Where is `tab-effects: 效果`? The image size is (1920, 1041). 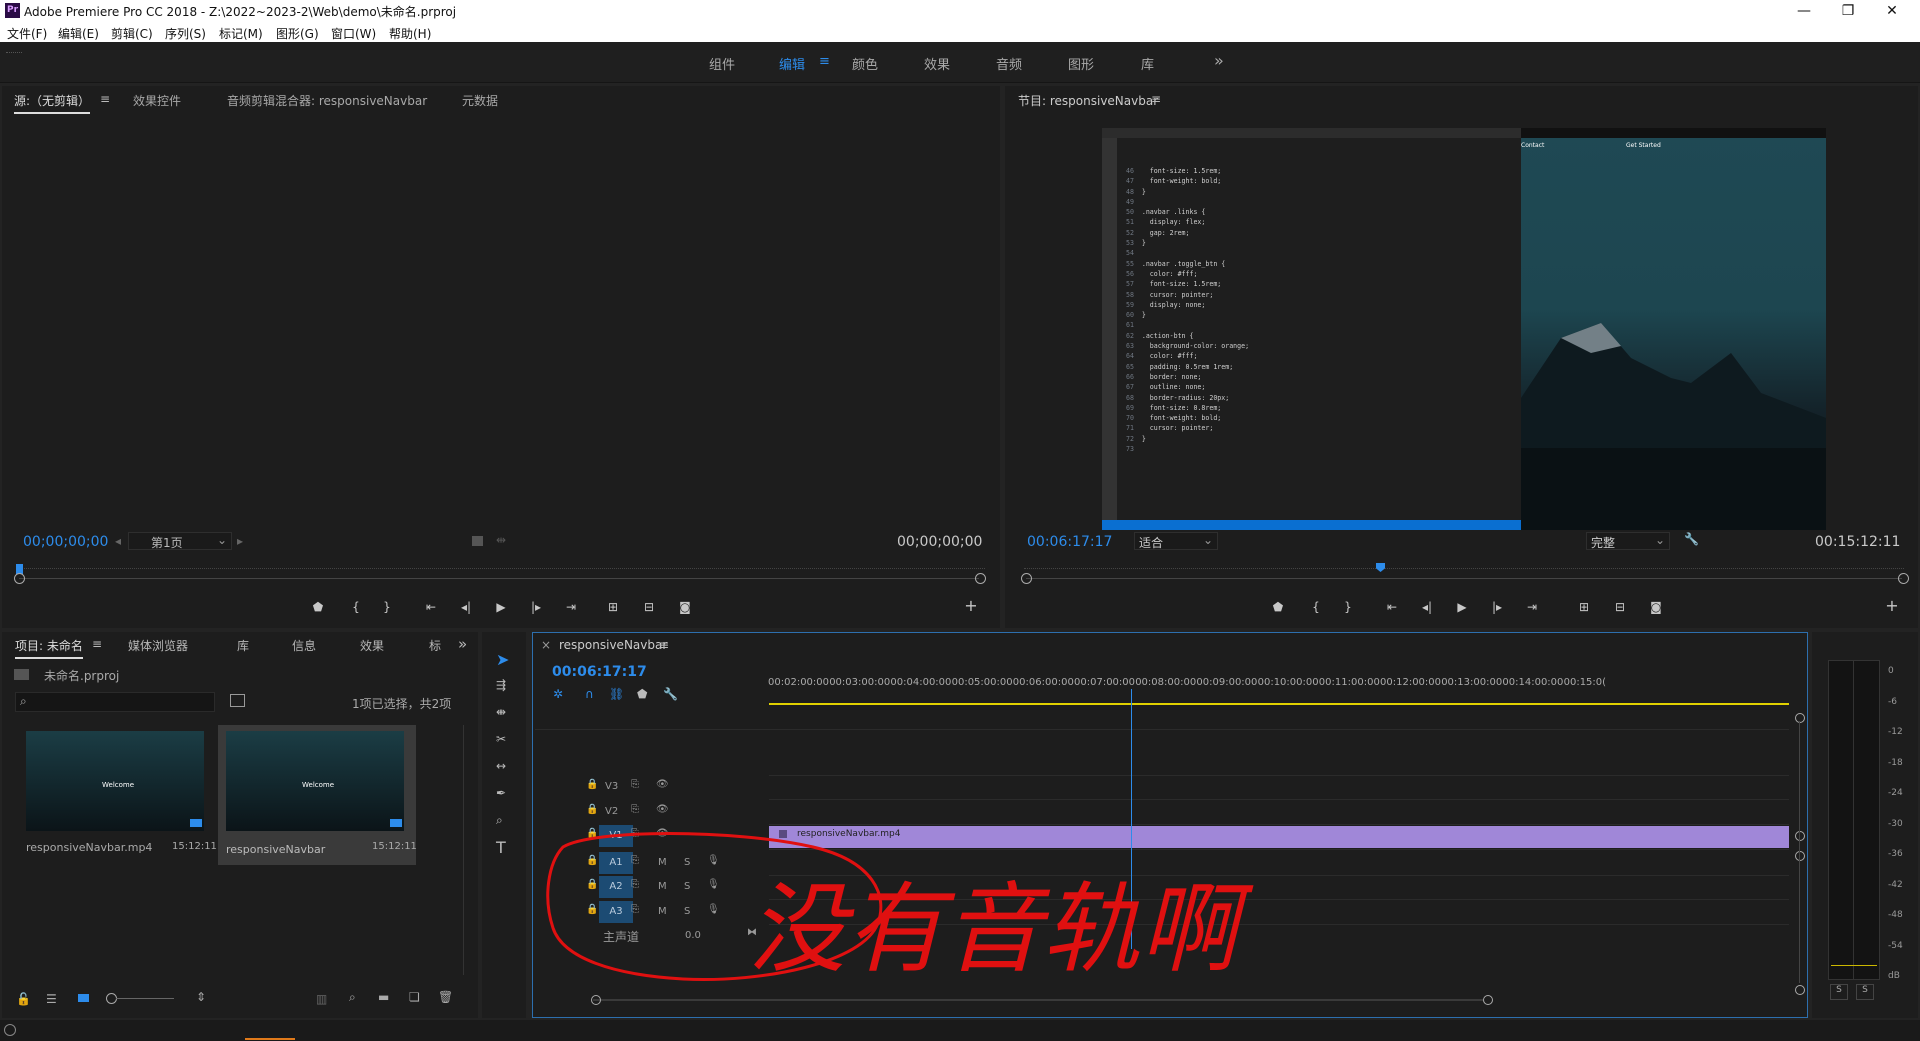
tab-effects: 效果 is located at coordinates (372, 645).